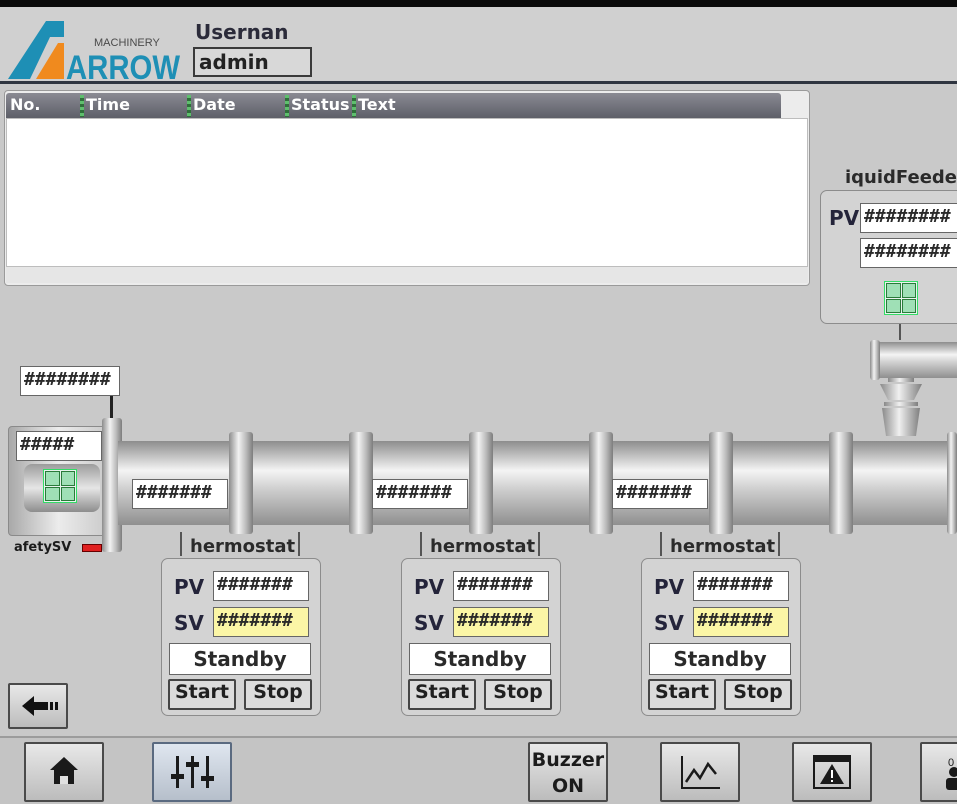 The width and height of the screenshot is (957, 804). What do you see at coordinates (660, 494) in the screenshot?
I see `zone3-barrel-temp: #######` at bounding box center [660, 494].